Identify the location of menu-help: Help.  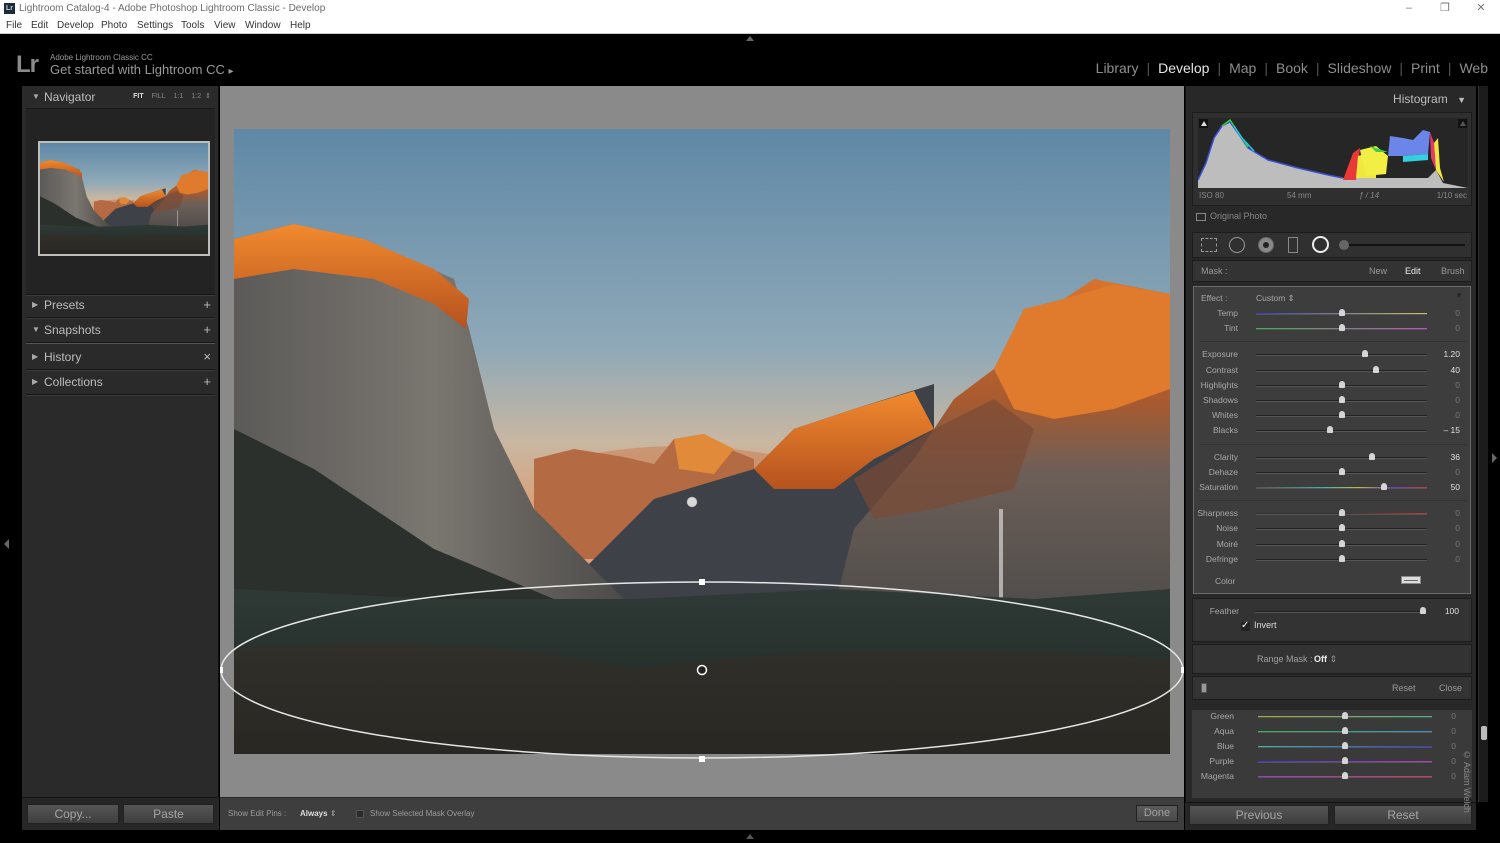
(300, 25).